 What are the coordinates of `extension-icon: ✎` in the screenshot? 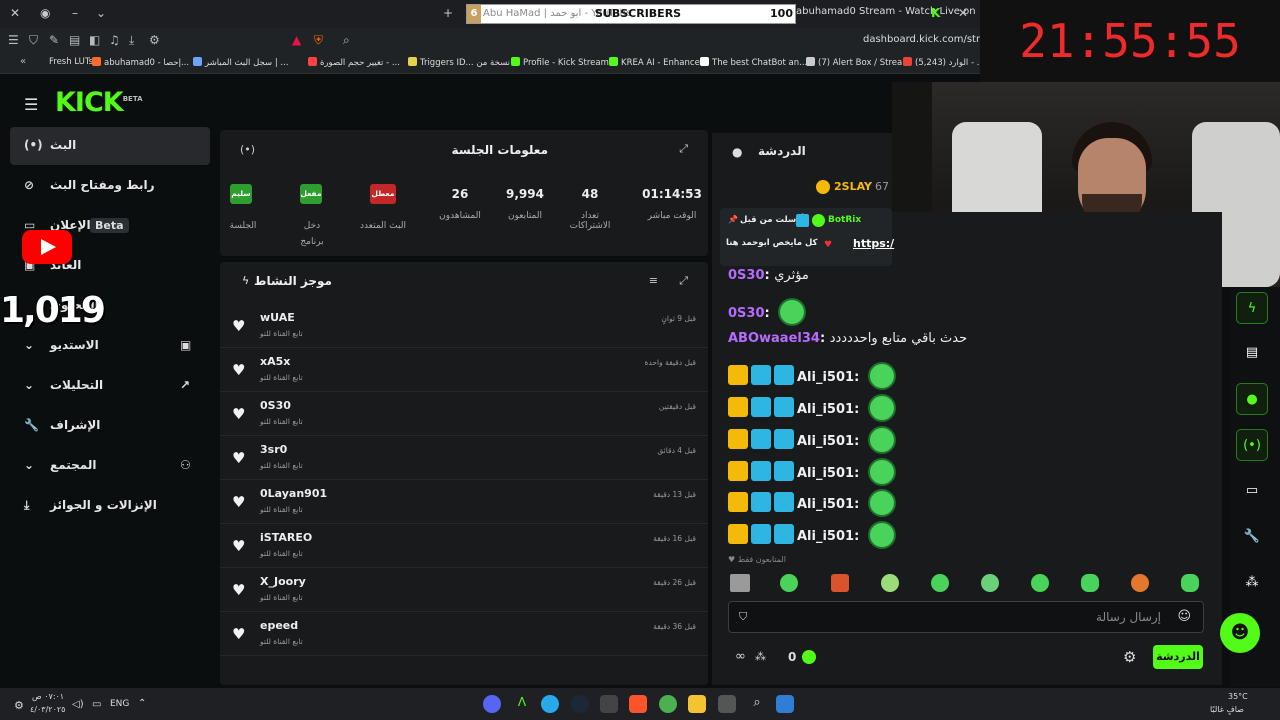 It's located at (54, 40).